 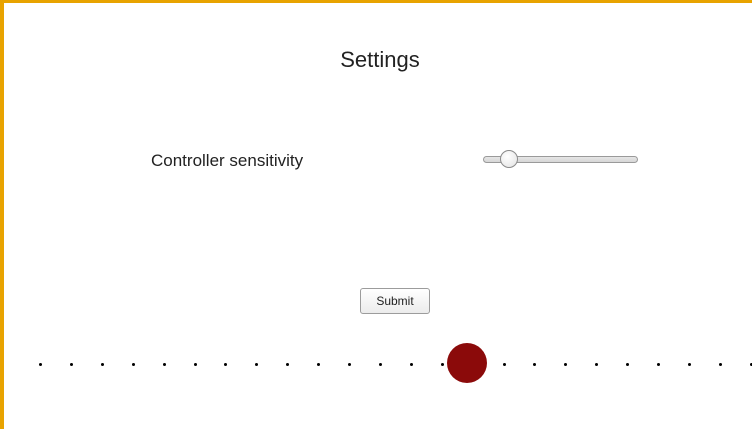 What do you see at coordinates (561, 160) in the screenshot?
I see `controller-sensitivity-slider` at bounding box center [561, 160].